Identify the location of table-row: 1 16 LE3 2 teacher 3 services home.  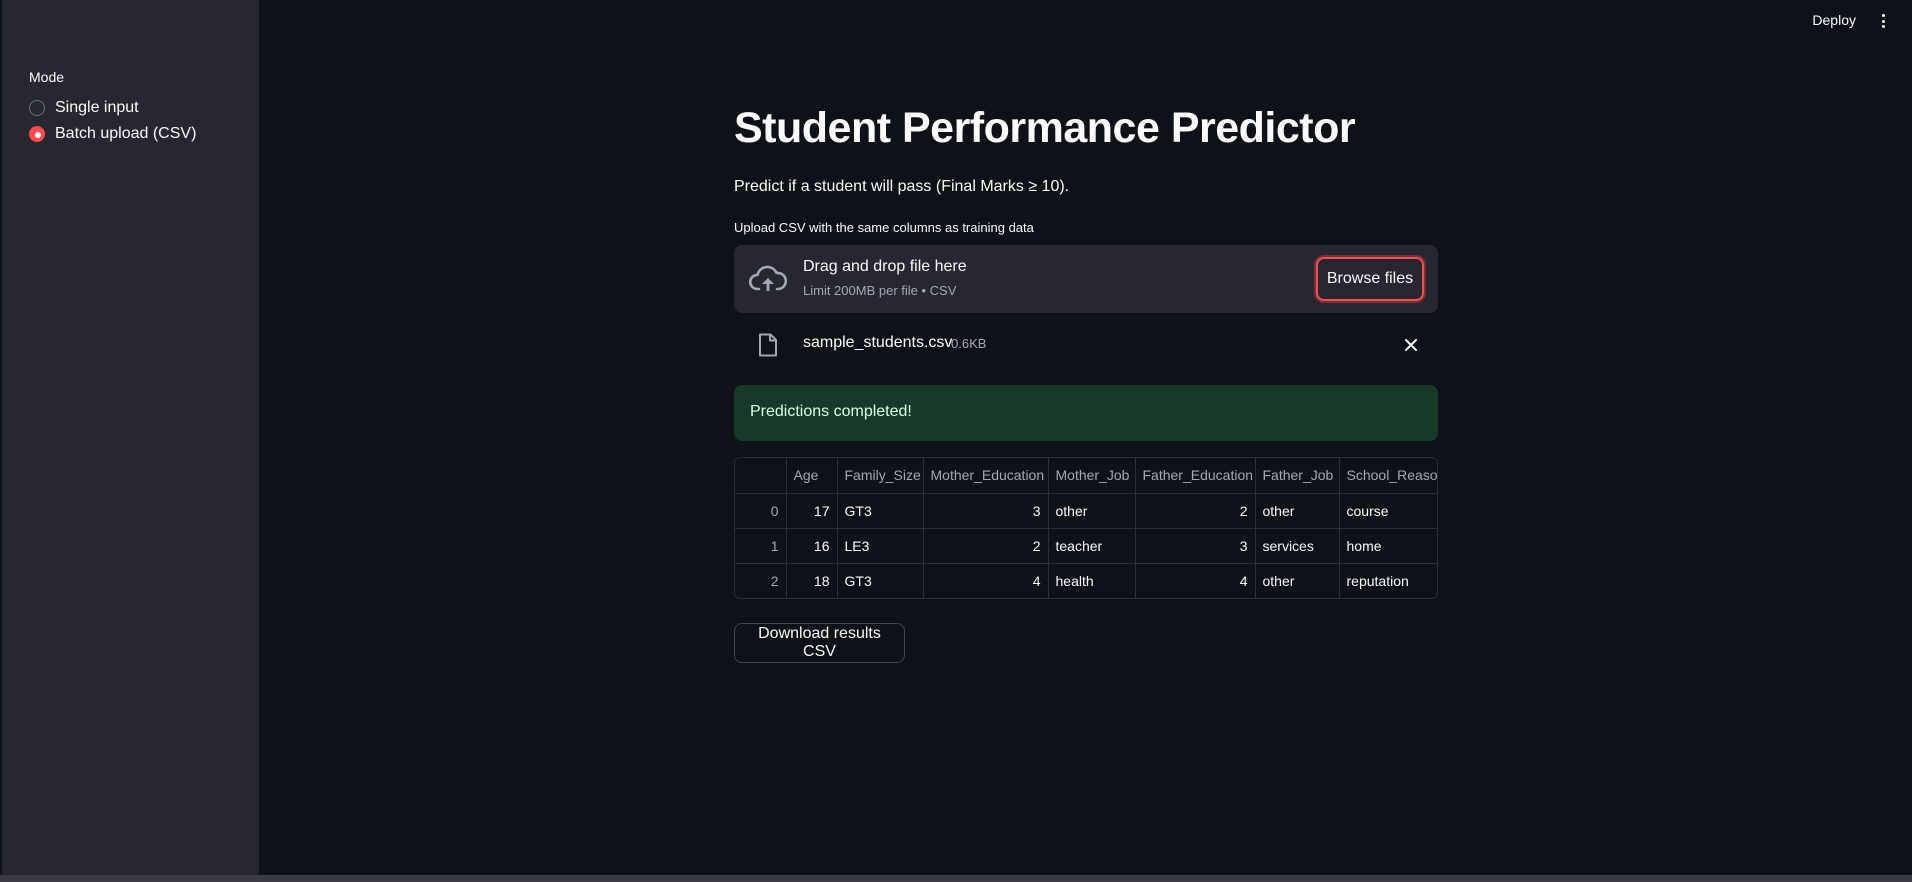
(1086, 546).